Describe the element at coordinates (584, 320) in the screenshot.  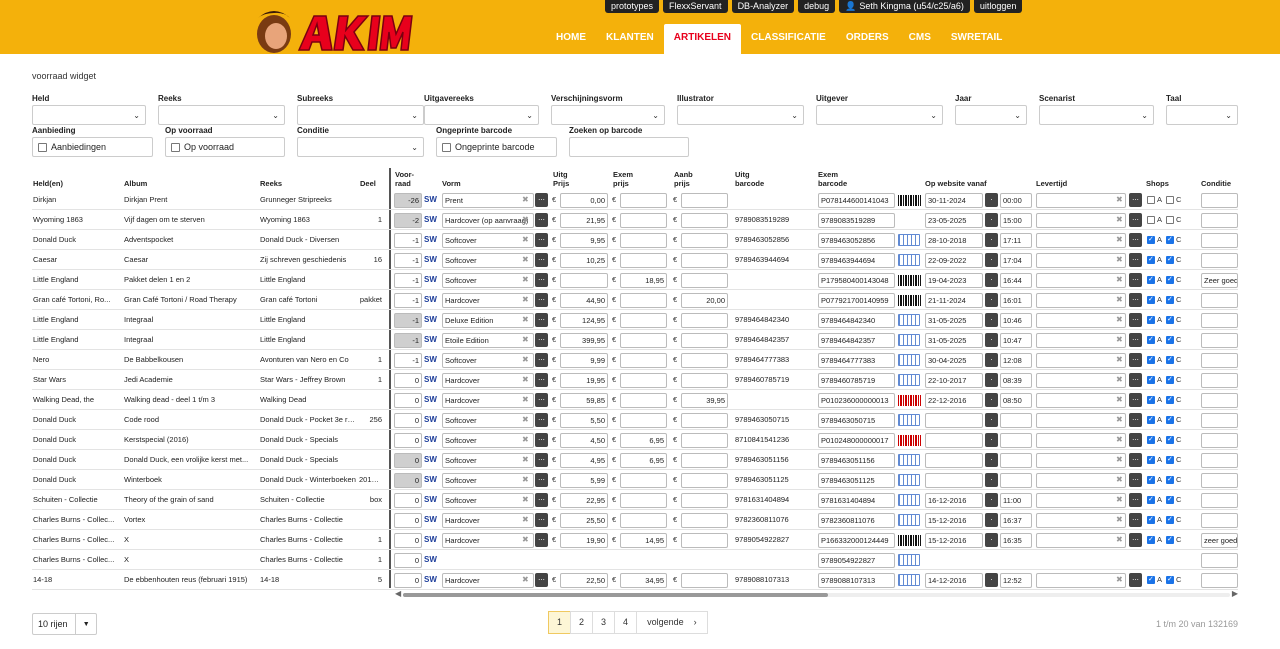
I see `uitg-prijs-input: 124,95` at that location.